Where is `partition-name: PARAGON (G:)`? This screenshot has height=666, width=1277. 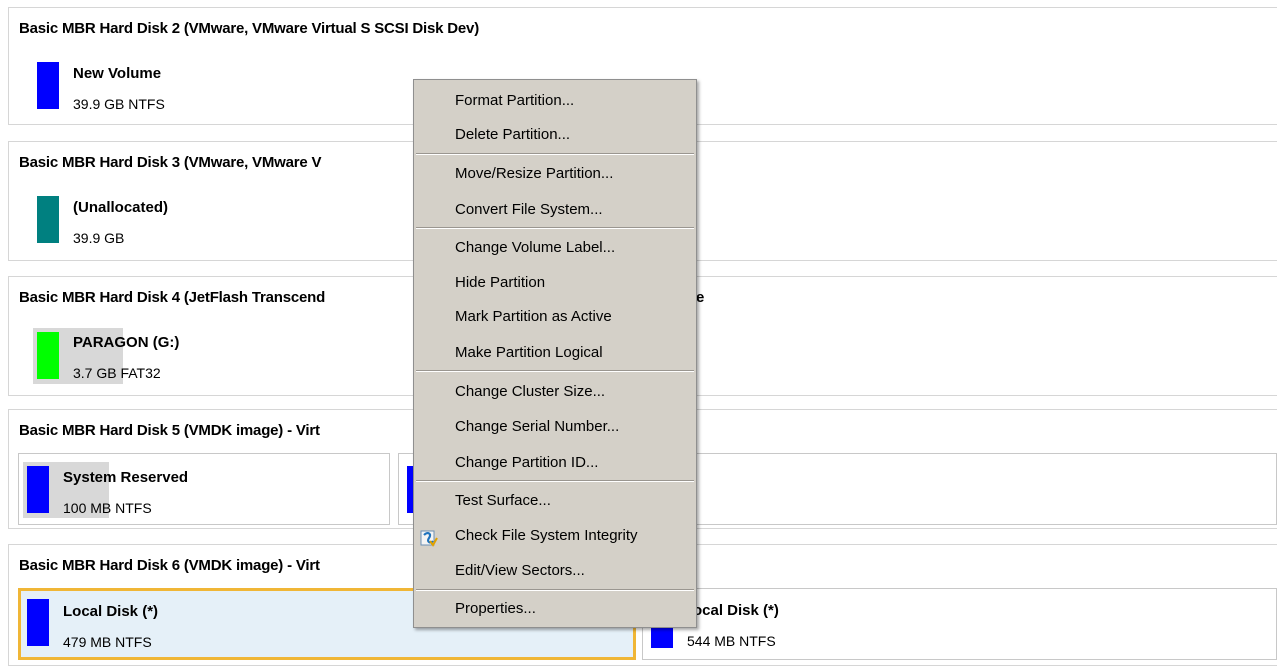
partition-name: PARAGON (G:) is located at coordinates (126, 342).